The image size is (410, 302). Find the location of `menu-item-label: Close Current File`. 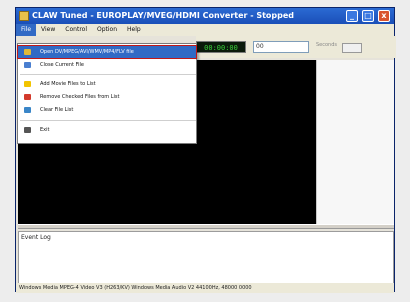

menu-item-label: Close Current File is located at coordinates (62, 65).